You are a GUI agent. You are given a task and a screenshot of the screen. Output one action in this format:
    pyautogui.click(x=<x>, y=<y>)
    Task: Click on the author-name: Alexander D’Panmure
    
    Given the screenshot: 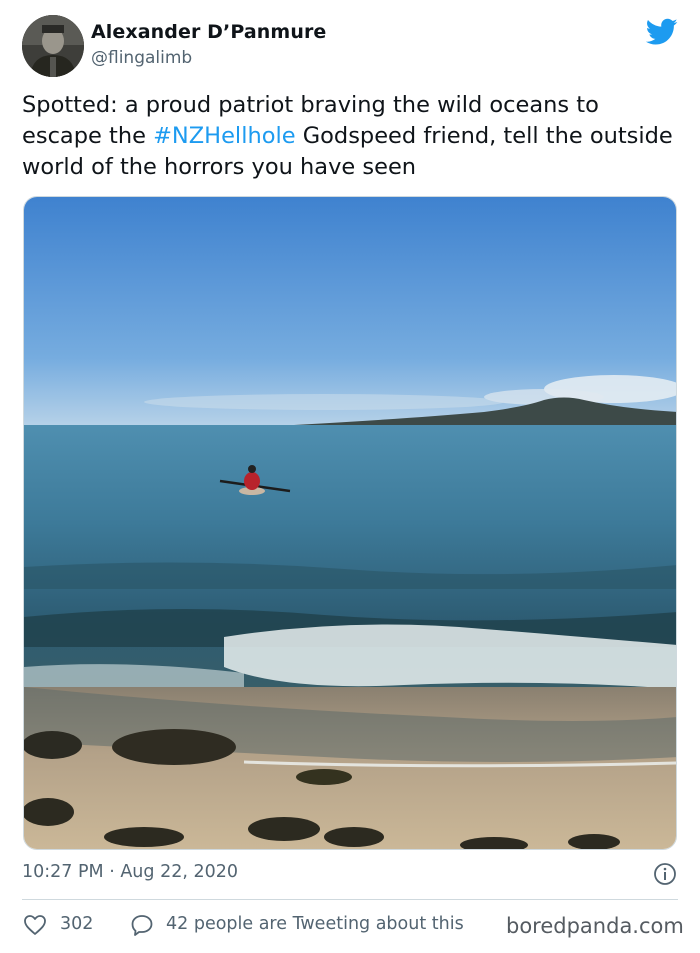 What is the action you would take?
    pyautogui.click(x=208, y=32)
    